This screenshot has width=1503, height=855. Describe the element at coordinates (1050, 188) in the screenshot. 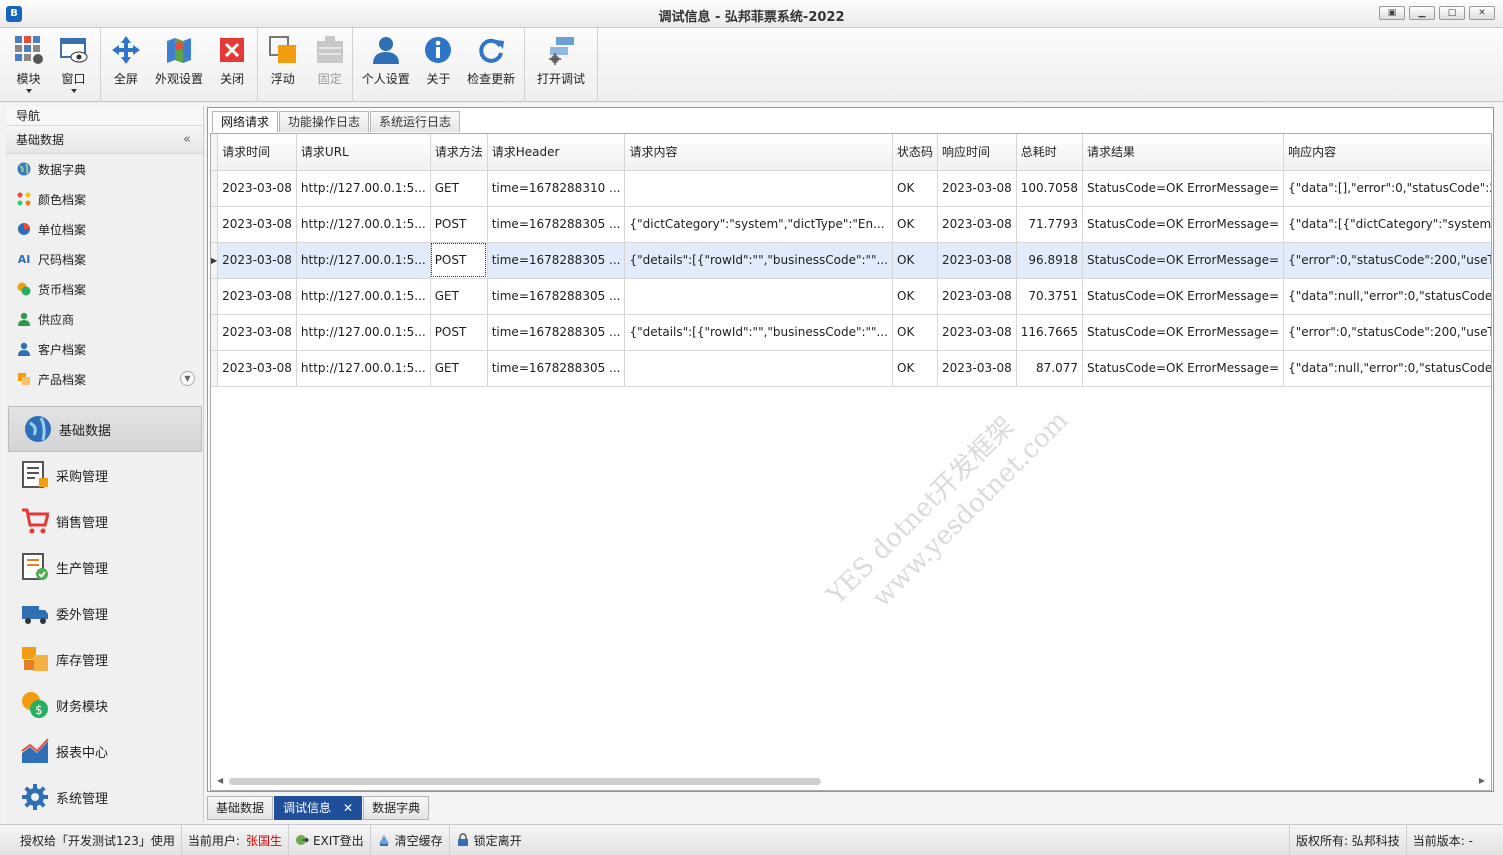

I see `table-cell: 100.7058` at that location.